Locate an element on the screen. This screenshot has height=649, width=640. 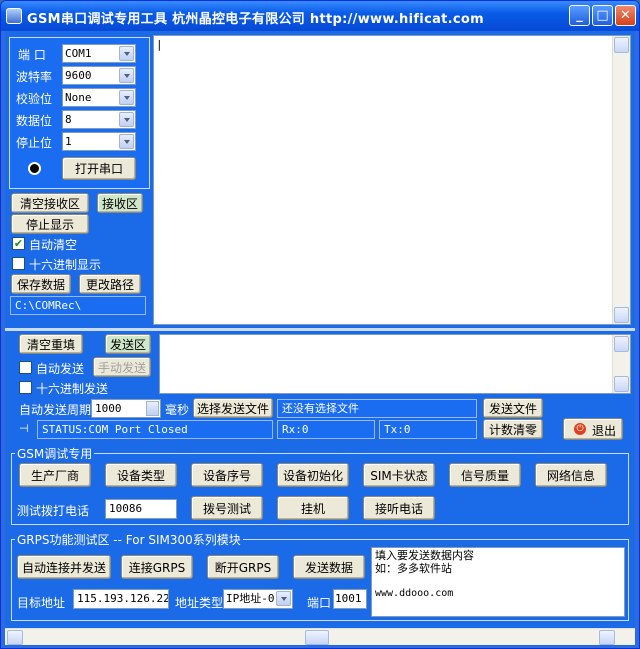
ms-label: 毫秒 is located at coordinates (177, 410).